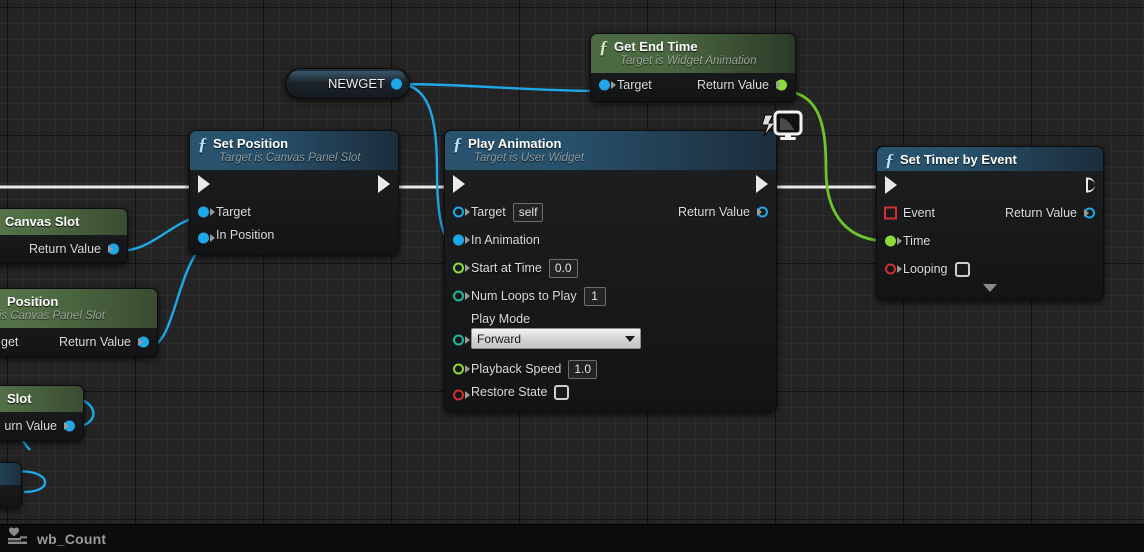 The height and width of the screenshot is (552, 1144). I want to click on pin-row-play-mode: Play Mode Forward, so click(610, 332).